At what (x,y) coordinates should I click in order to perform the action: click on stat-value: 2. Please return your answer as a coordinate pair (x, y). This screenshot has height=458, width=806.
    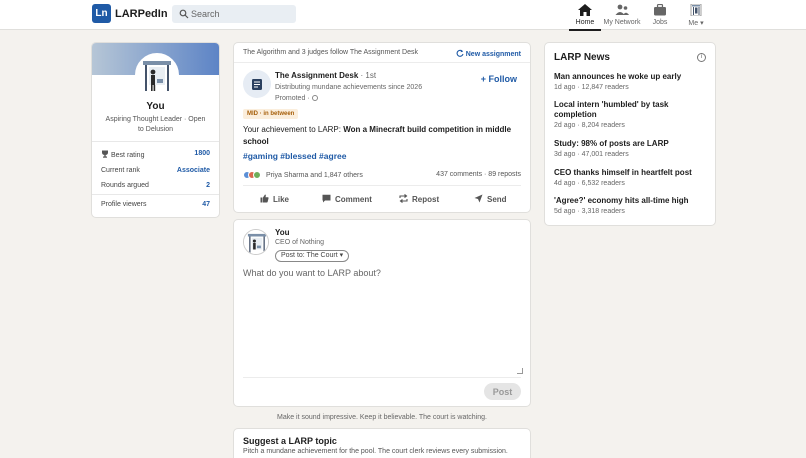
    Looking at the image, I should click on (208, 185).